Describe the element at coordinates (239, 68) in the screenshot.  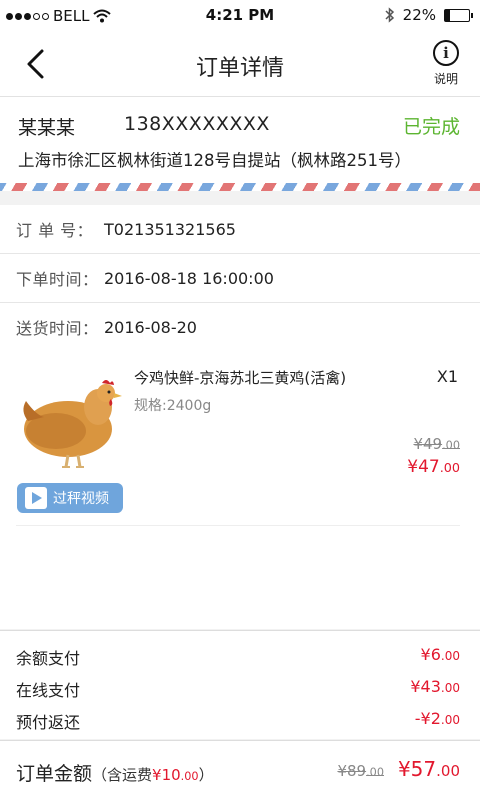
I see `page-title: 订单详情` at that location.